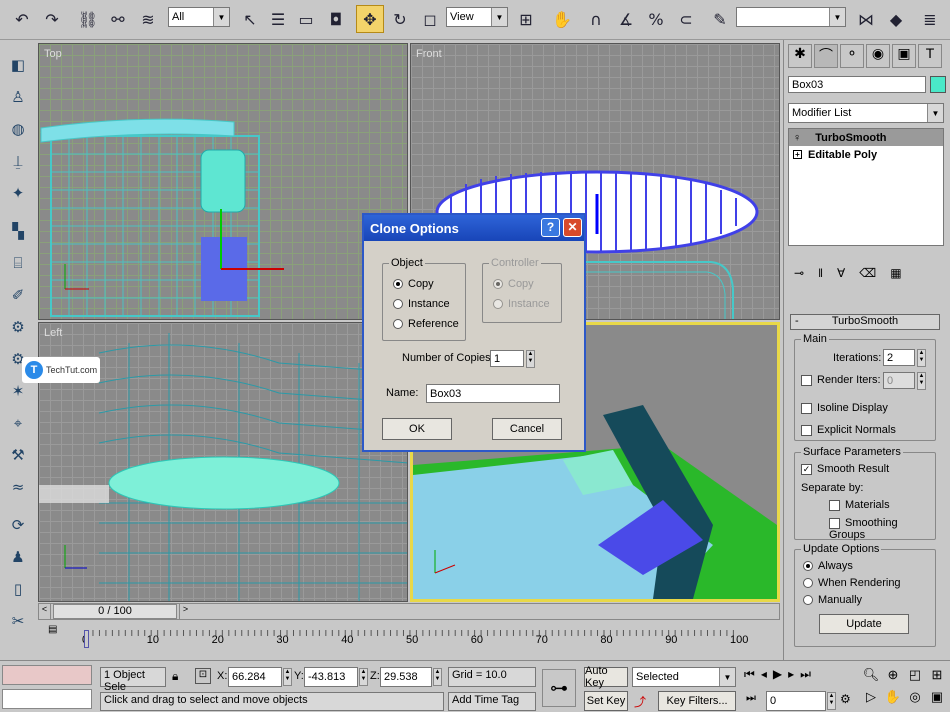 This screenshot has width=950, height=712. What do you see at coordinates (866, 113) in the screenshot?
I see `modifier-list-dropdown: Modifier List ▼` at bounding box center [866, 113].